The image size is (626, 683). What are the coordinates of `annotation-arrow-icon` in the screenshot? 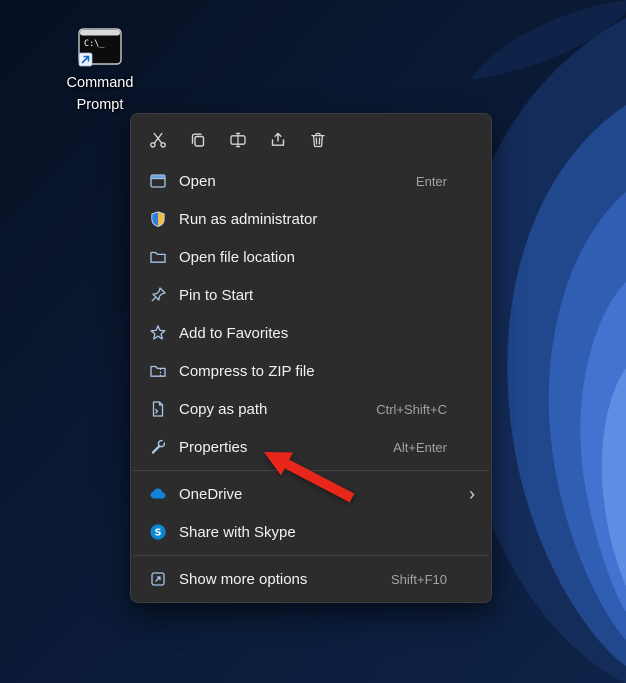 It's located at (309, 477).